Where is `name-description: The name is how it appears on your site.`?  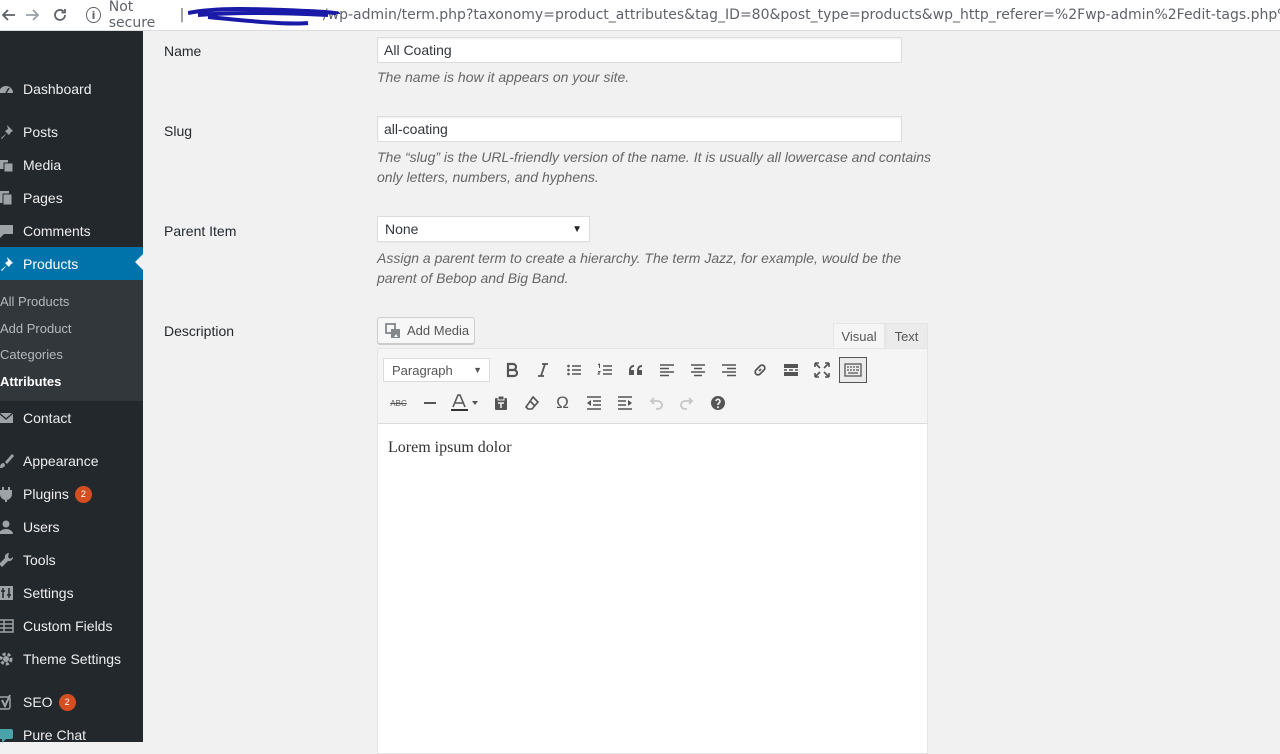 name-description: The name is how it appears on your site. is located at coordinates (503, 77).